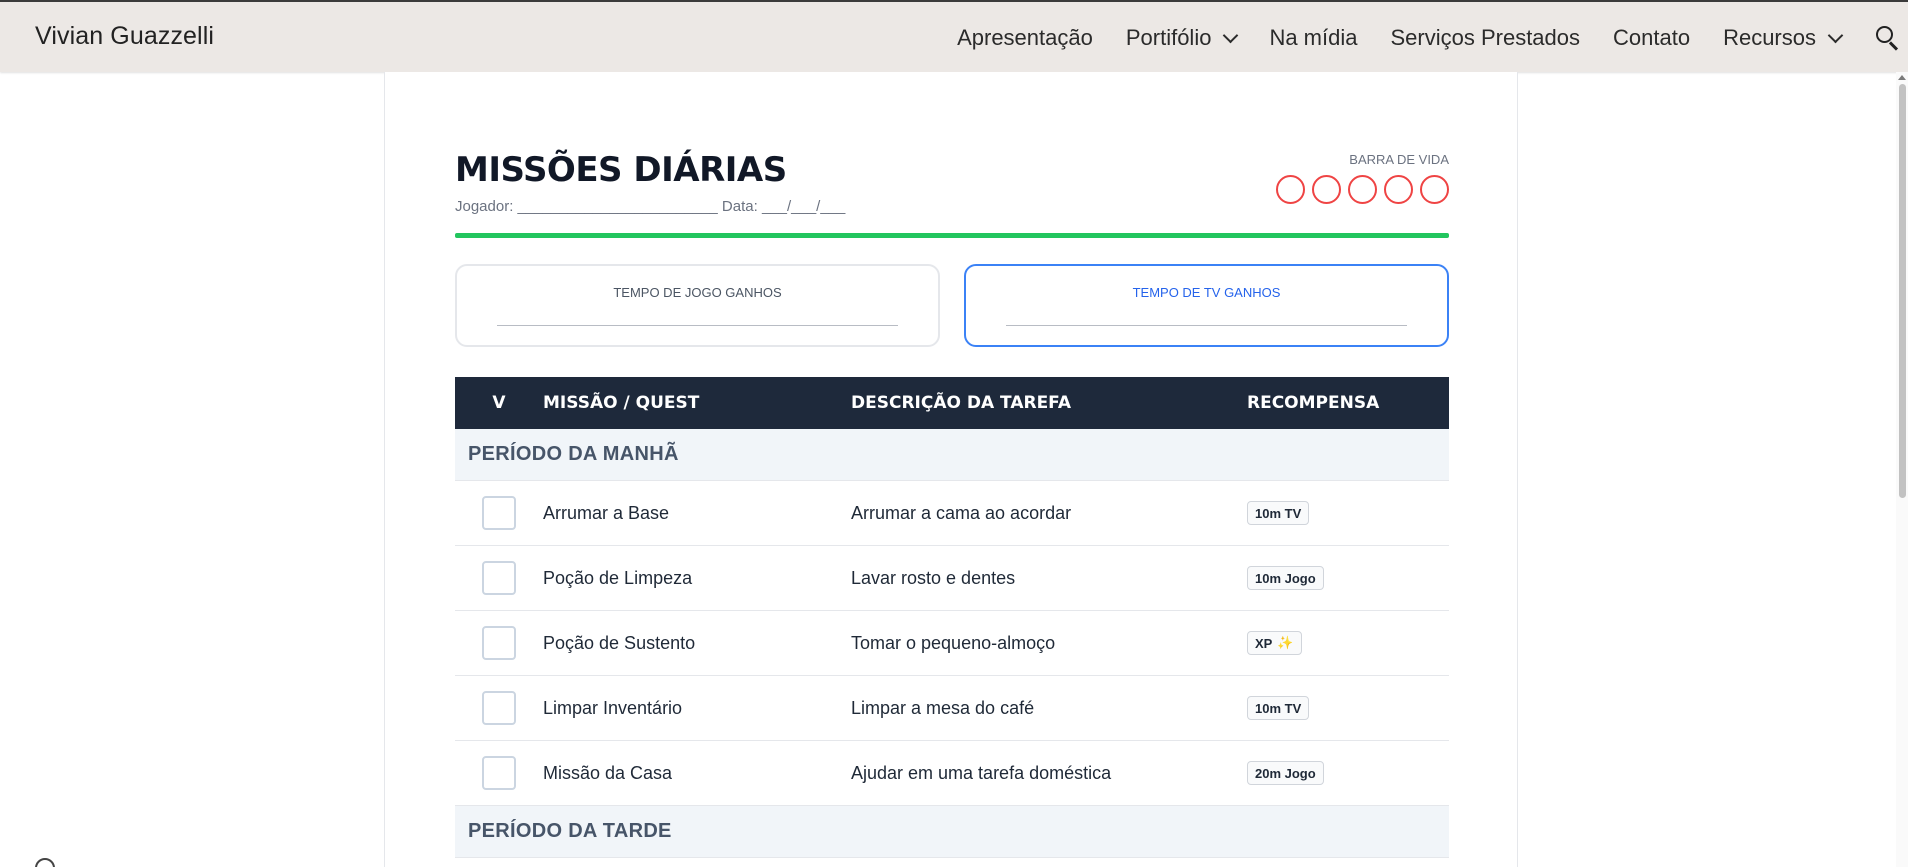 This screenshot has width=1908, height=867. I want to click on scroll-thumb, so click(1902, 291).